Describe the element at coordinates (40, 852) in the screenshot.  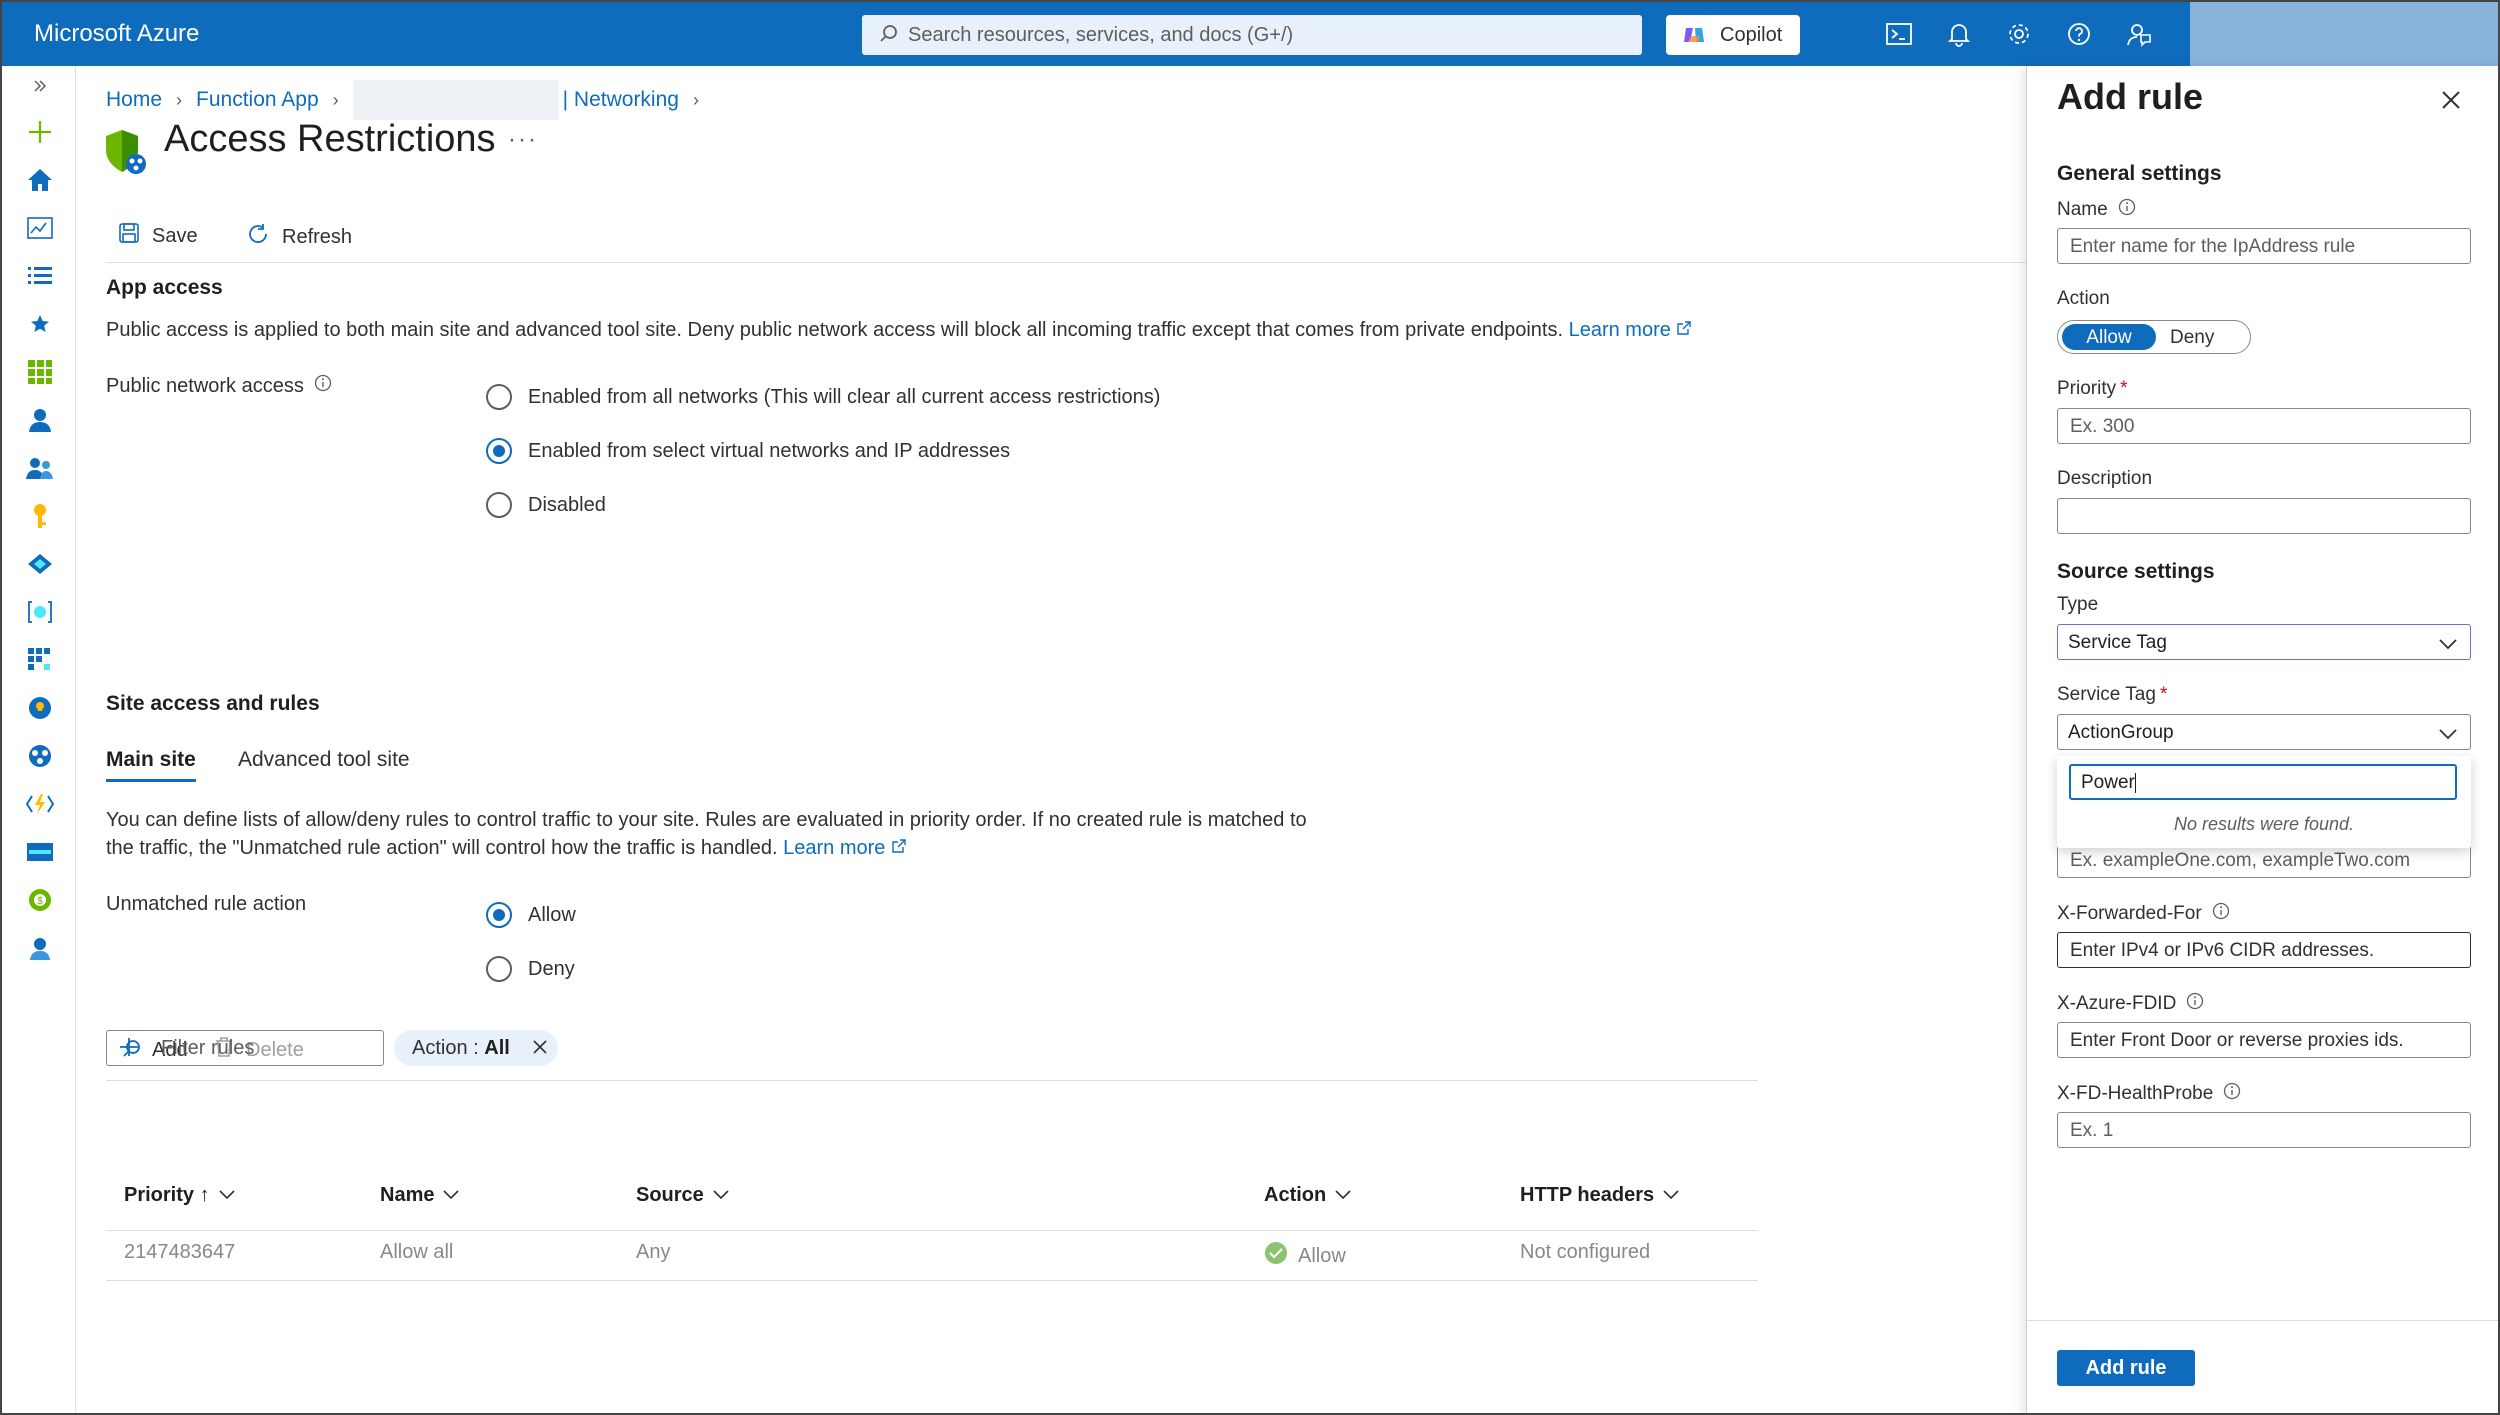
I see `storage-icon` at that location.